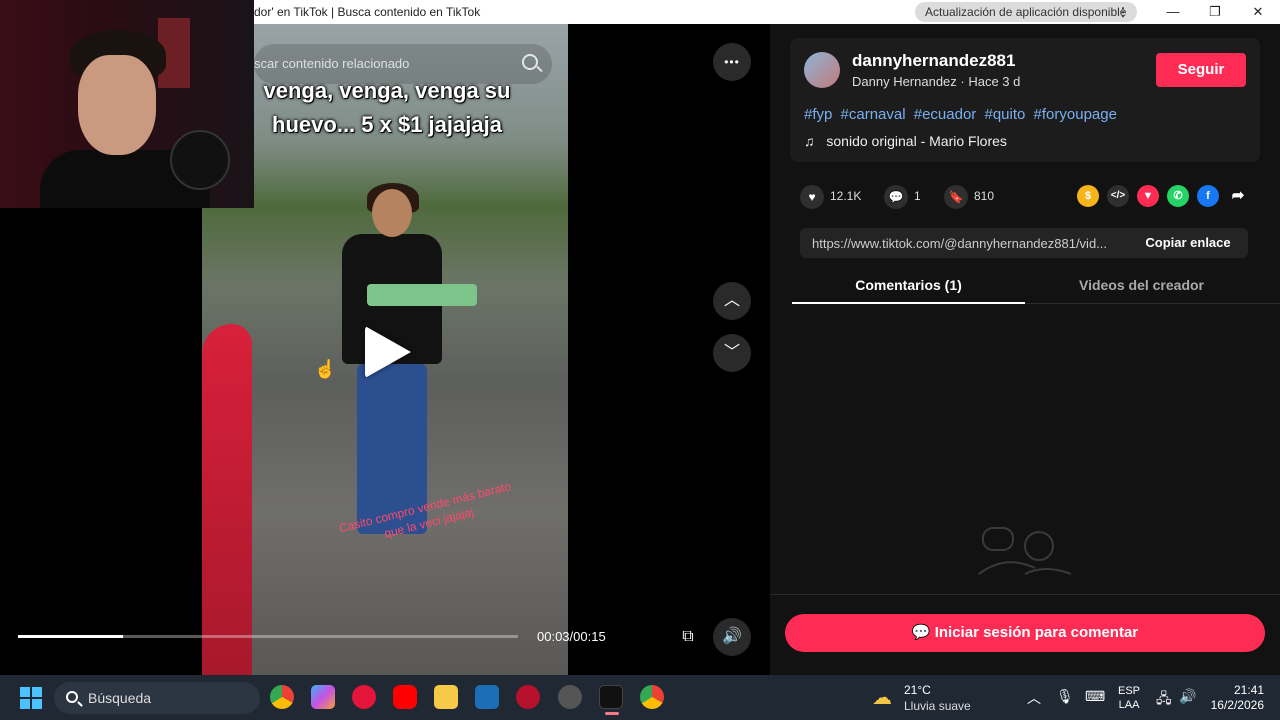  What do you see at coordinates (1188, 243) in the screenshot?
I see `copy-link-button: Copiar enlace` at bounding box center [1188, 243].